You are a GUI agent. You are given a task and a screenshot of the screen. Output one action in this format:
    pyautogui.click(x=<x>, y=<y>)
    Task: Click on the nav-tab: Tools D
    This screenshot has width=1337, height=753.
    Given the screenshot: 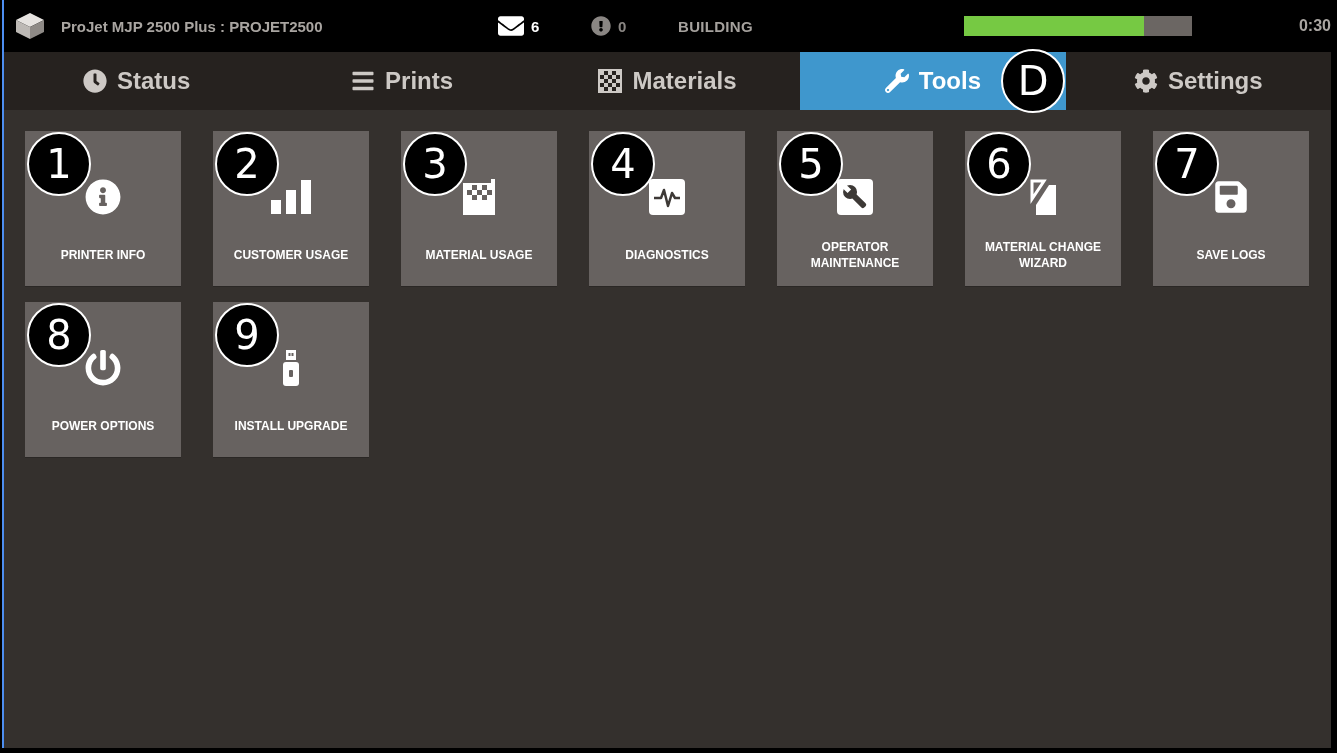 What is the action you would take?
    pyautogui.click(x=933, y=81)
    